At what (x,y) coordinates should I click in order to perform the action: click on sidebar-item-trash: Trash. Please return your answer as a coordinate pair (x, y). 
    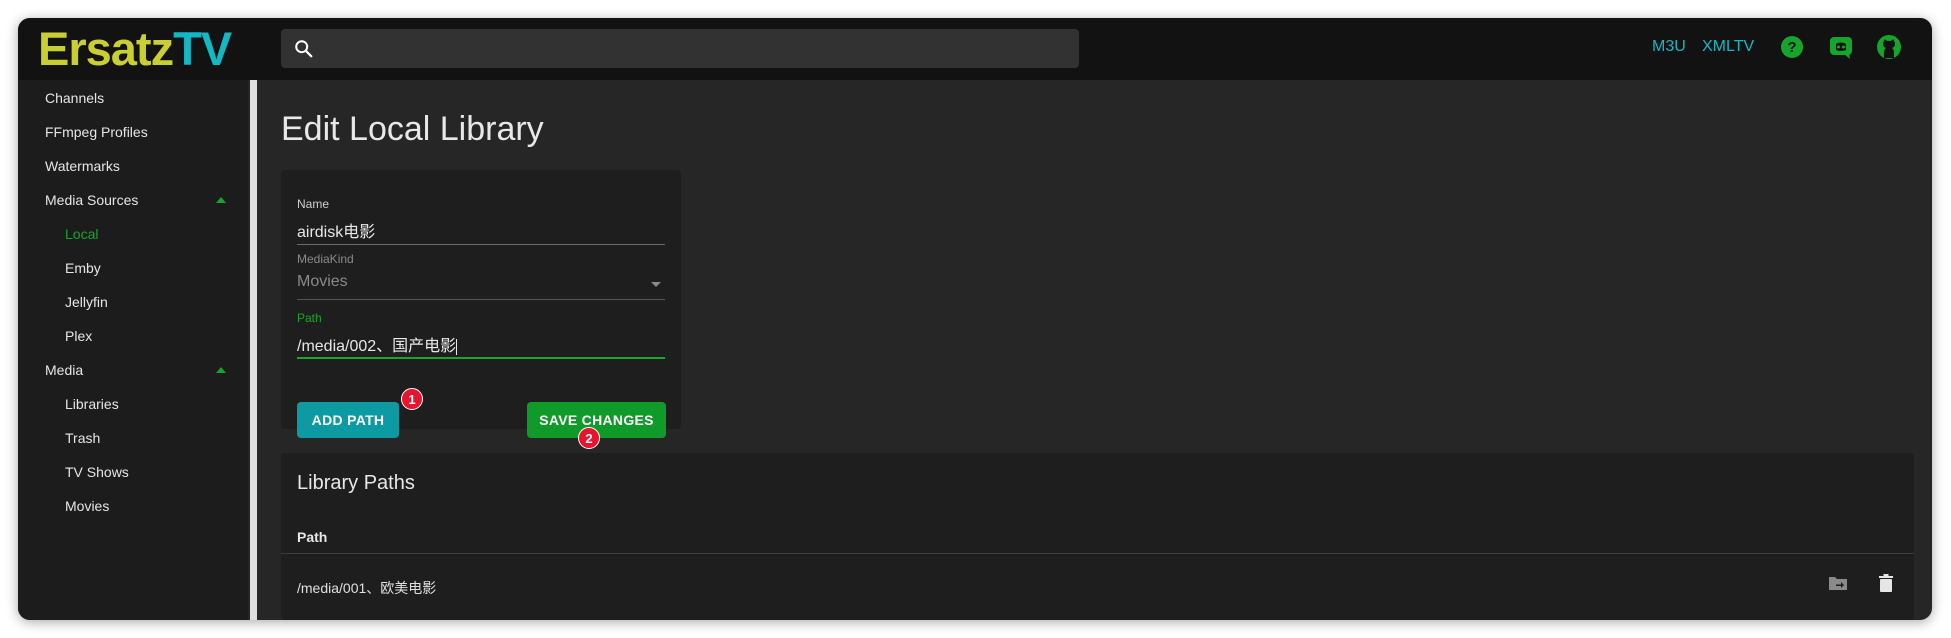
    Looking at the image, I should click on (82, 438).